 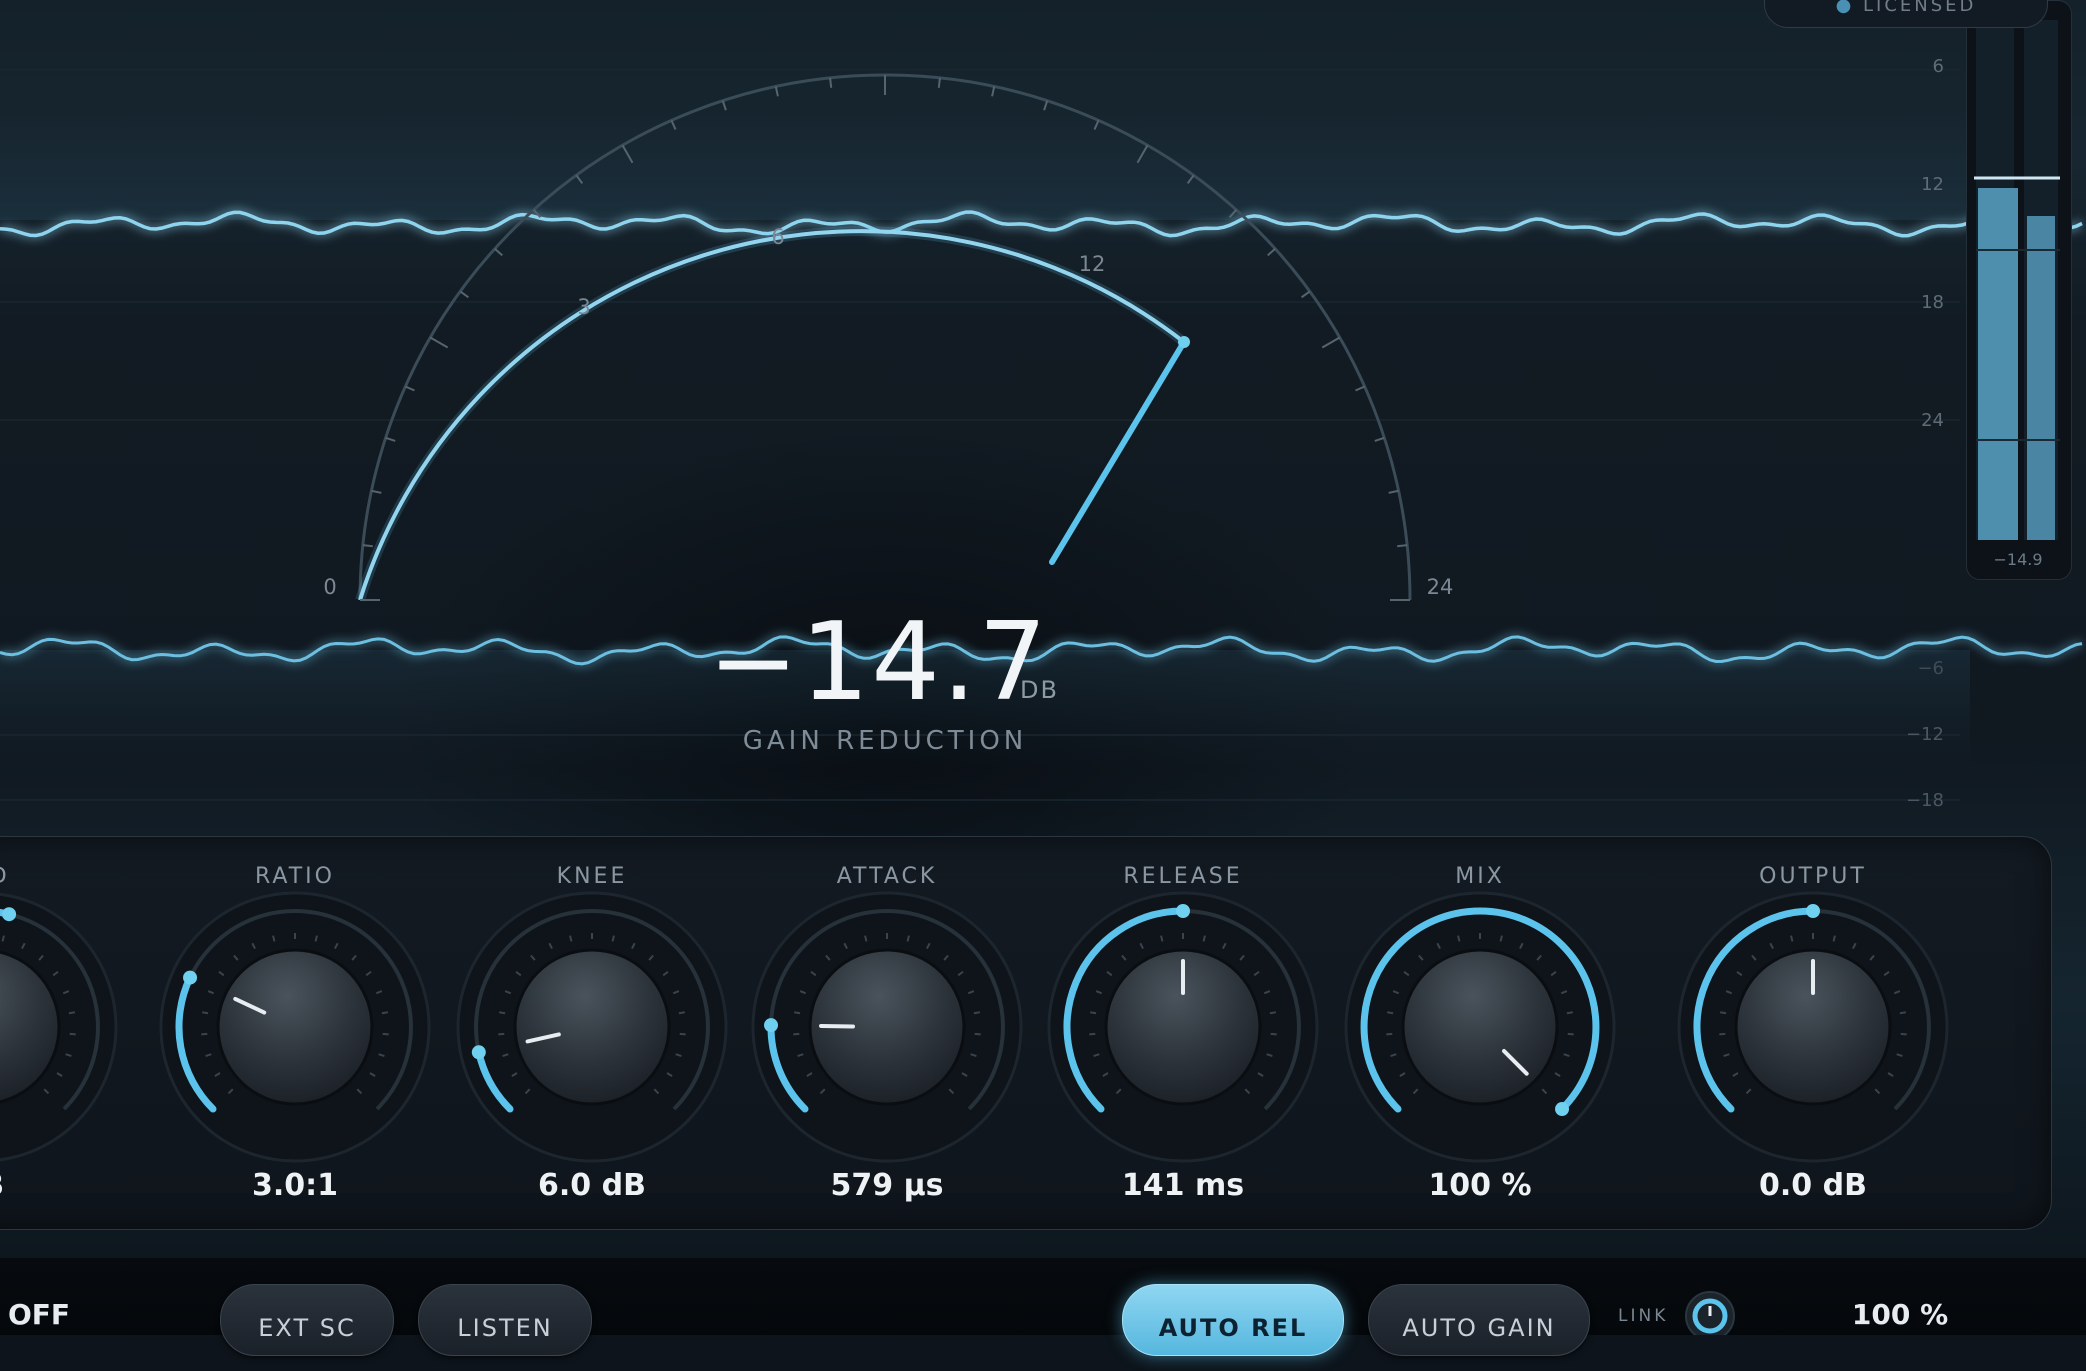 What do you see at coordinates (1900, 1314) in the screenshot?
I see `link-value: 100 %` at bounding box center [1900, 1314].